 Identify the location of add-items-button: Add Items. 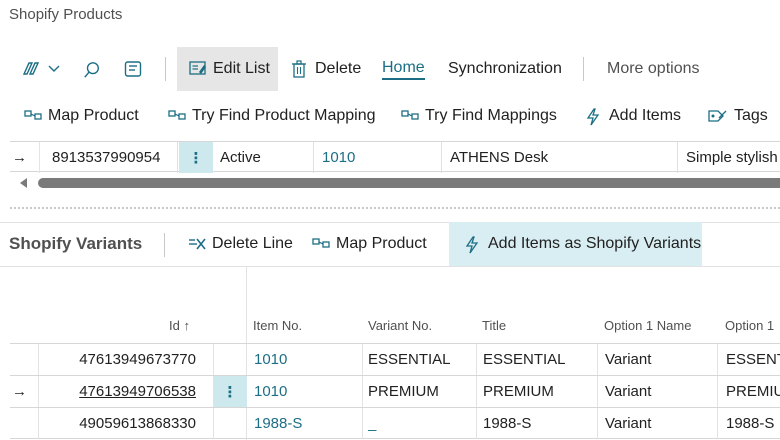
(633, 116).